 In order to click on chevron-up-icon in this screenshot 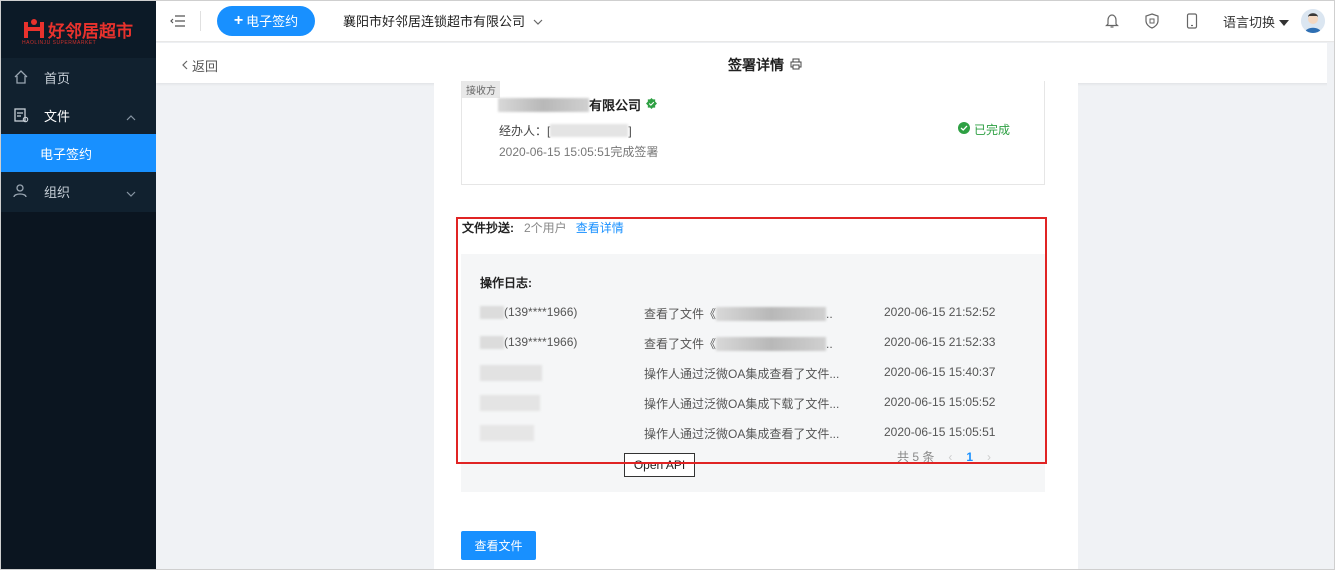, I will do `click(131, 116)`.